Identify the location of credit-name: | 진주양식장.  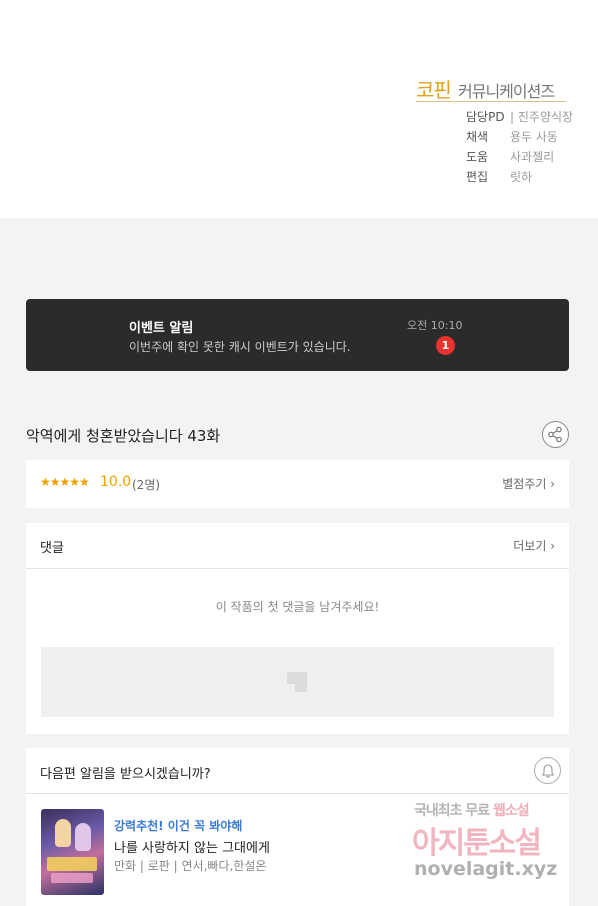
(542, 117).